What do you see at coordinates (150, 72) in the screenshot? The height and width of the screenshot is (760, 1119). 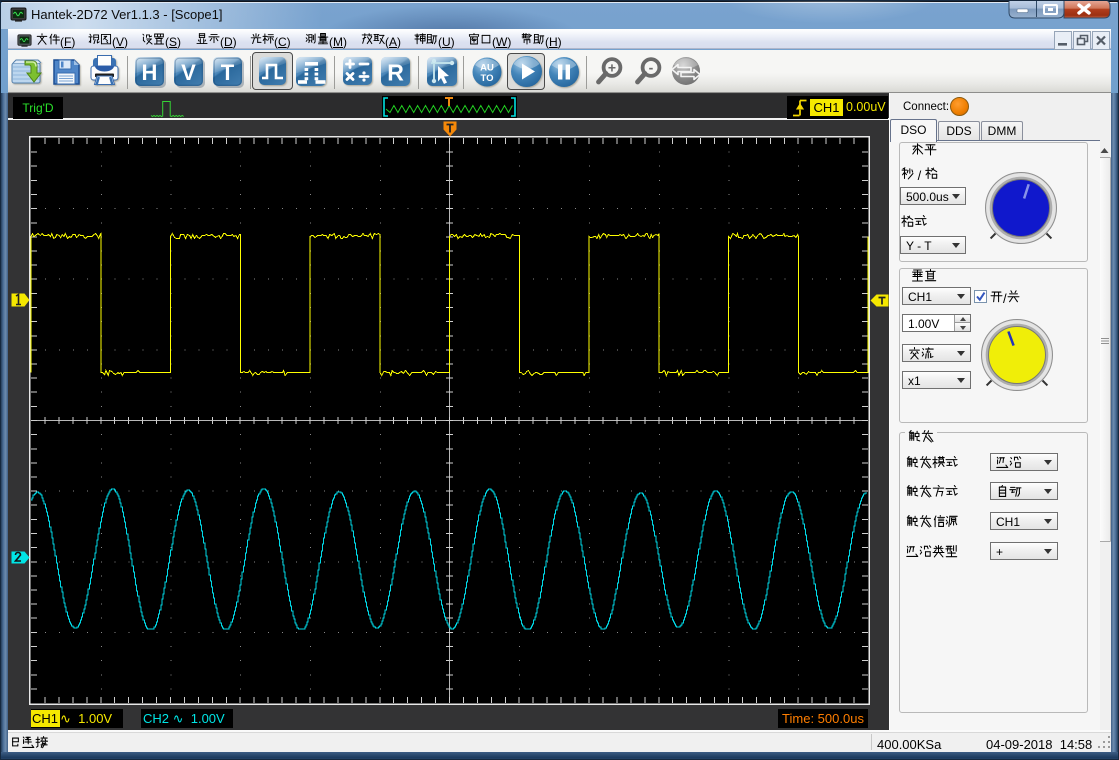 I see `svg-text: H` at bounding box center [150, 72].